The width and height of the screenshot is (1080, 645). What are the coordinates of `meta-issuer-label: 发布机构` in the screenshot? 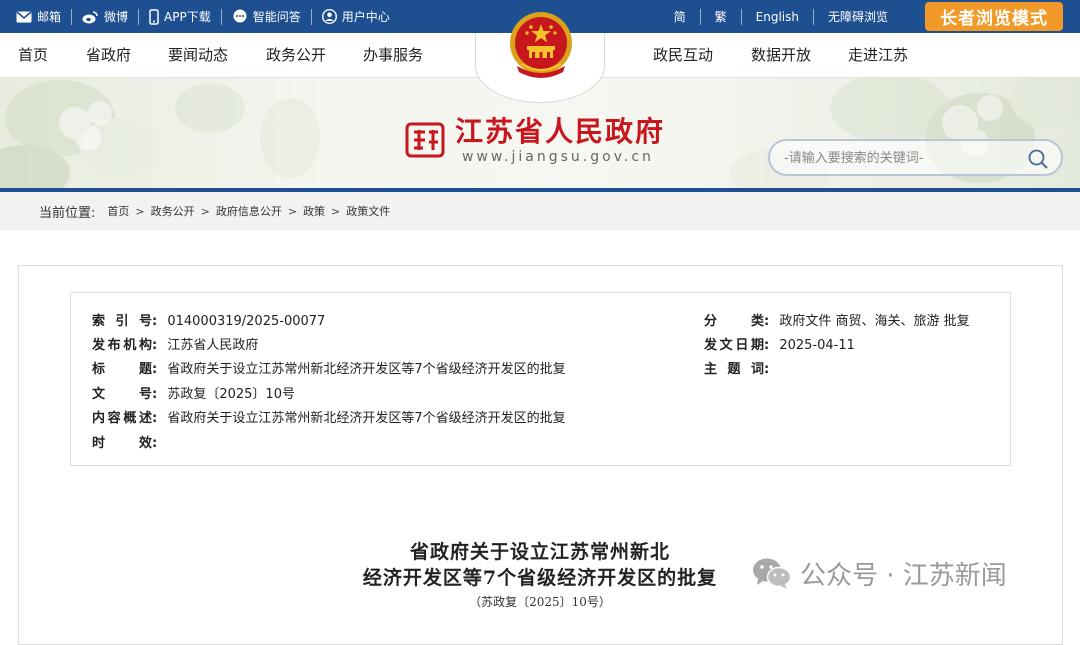 It's located at (122, 345).